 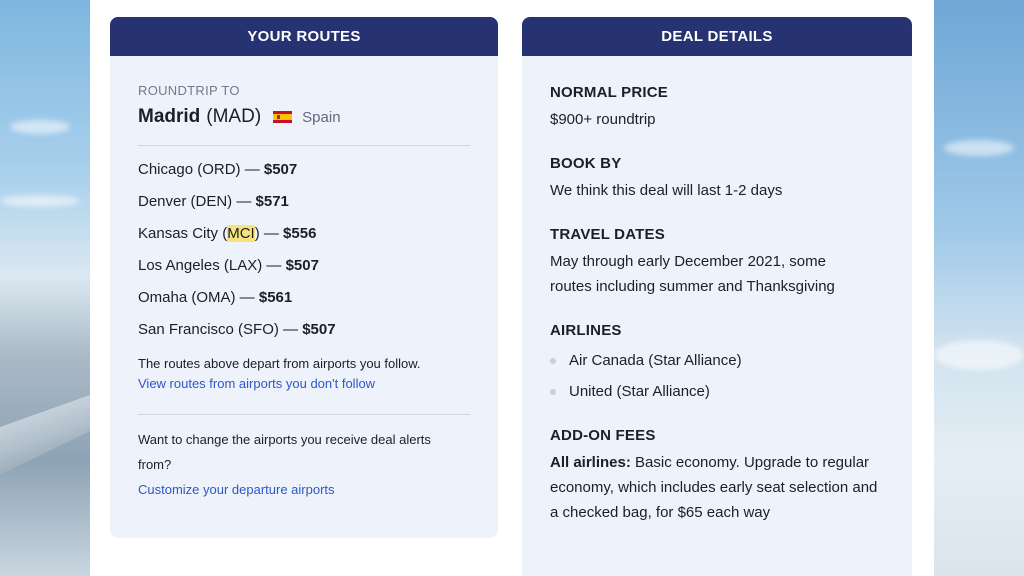 What do you see at coordinates (603, 119) in the screenshot?
I see `normal-price-text: $900+ roundtrip` at bounding box center [603, 119].